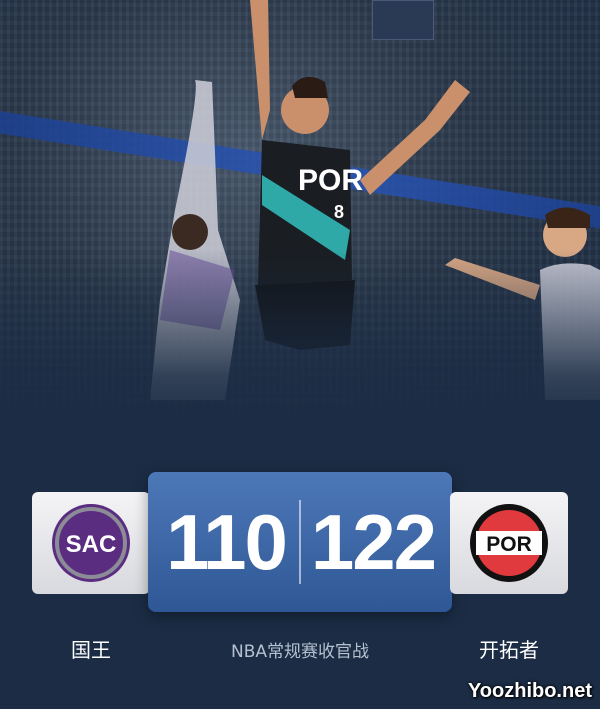  Describe the element at coordinates (330, 180) in the screenshot. I see `jersey-text: POR` at that location.